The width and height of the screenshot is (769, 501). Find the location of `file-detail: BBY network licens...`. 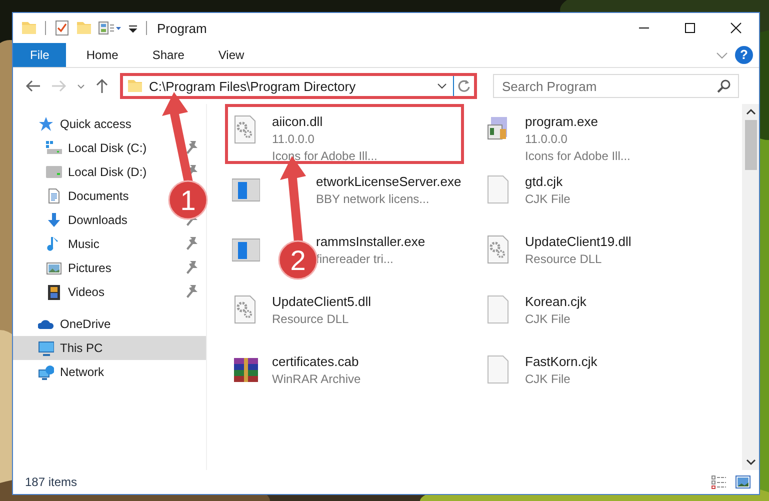

file-detail: BBY network licens... is located at coordinates (373, 199).